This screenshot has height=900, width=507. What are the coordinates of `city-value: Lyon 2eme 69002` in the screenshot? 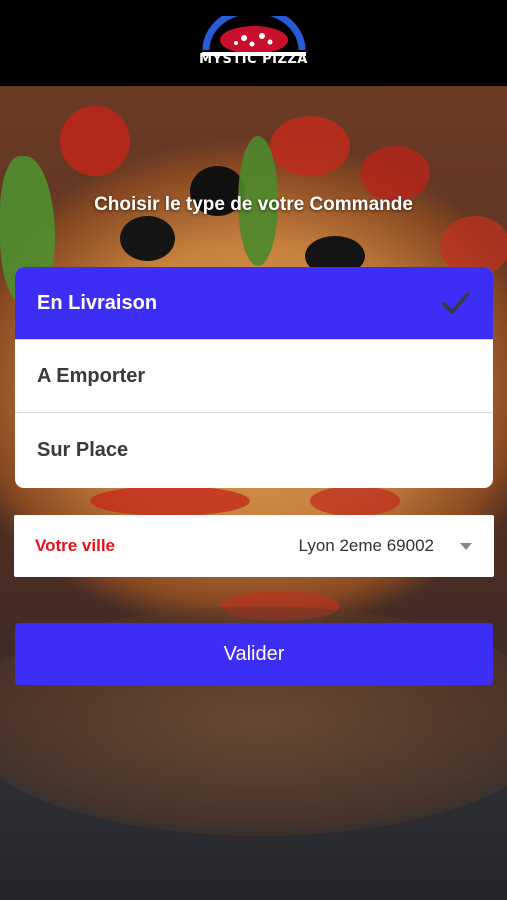 It's located at (366, 545).